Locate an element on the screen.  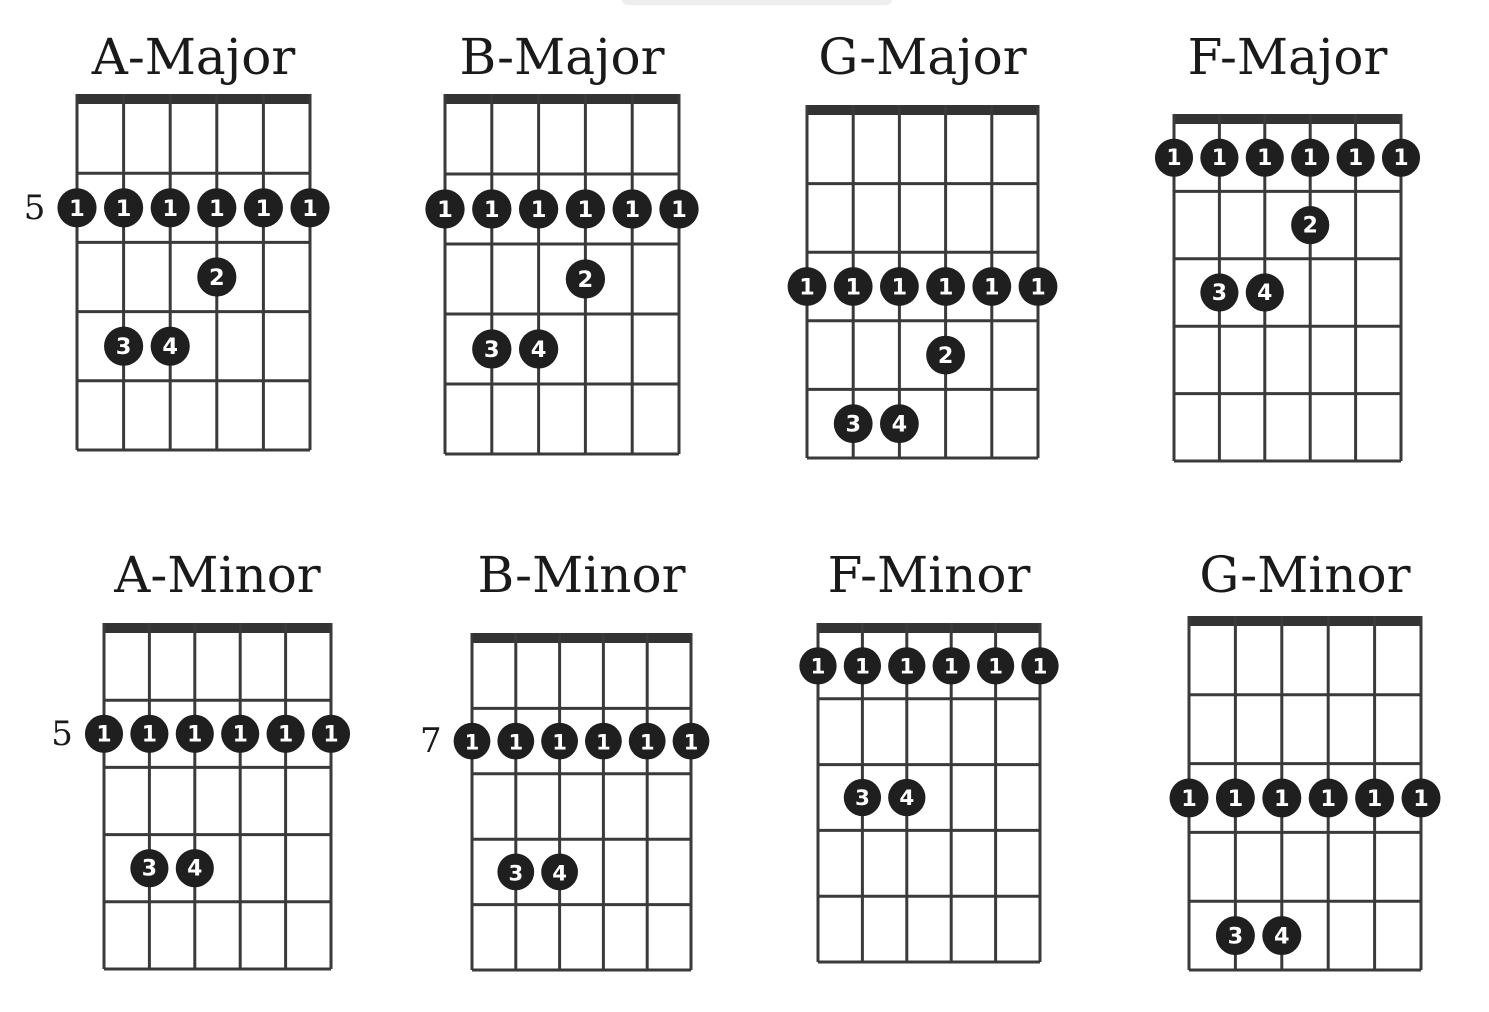
chord-chart-b-major: B-Major 111111234 is located at coordinates (562, 244).